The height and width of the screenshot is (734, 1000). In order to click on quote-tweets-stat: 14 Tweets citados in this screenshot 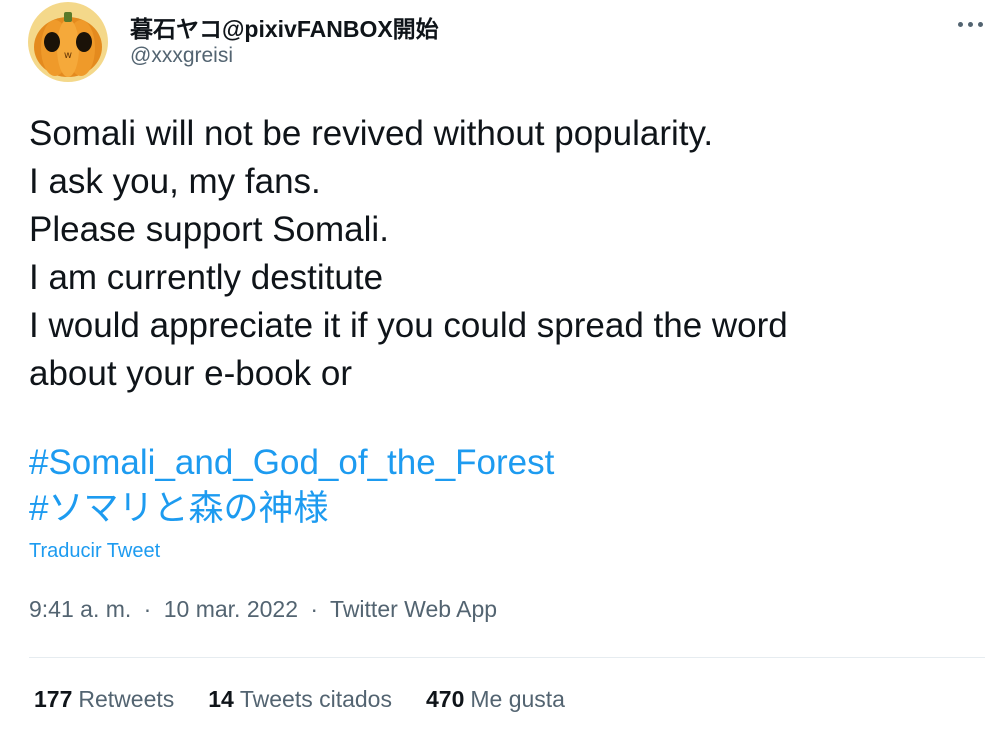, I will do `click(300, 699)`.